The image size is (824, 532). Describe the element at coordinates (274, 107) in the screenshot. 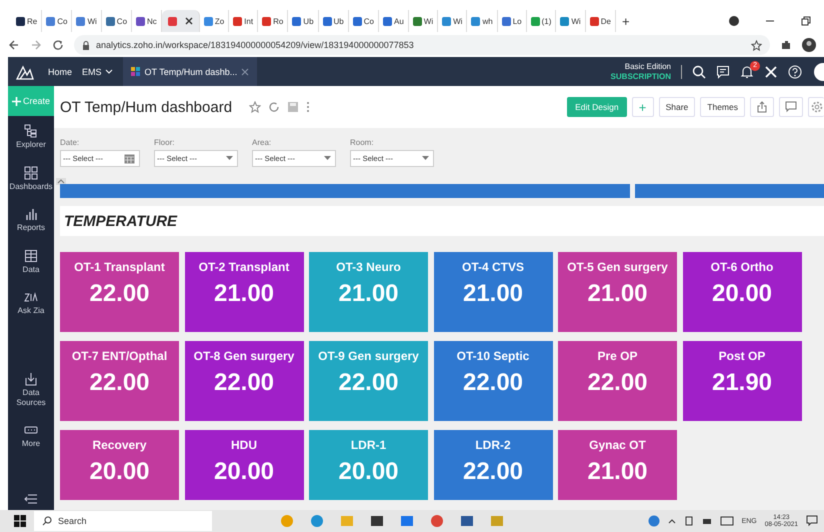

I see `refresh-icon` at that location.